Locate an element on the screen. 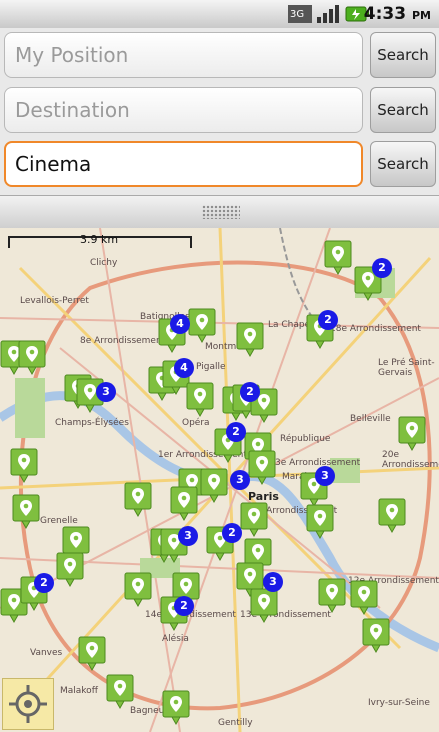 The width and height of the screenshot is (439, 732). status-bar: 3G 4:33 PM is located at coordinates (219, 14).